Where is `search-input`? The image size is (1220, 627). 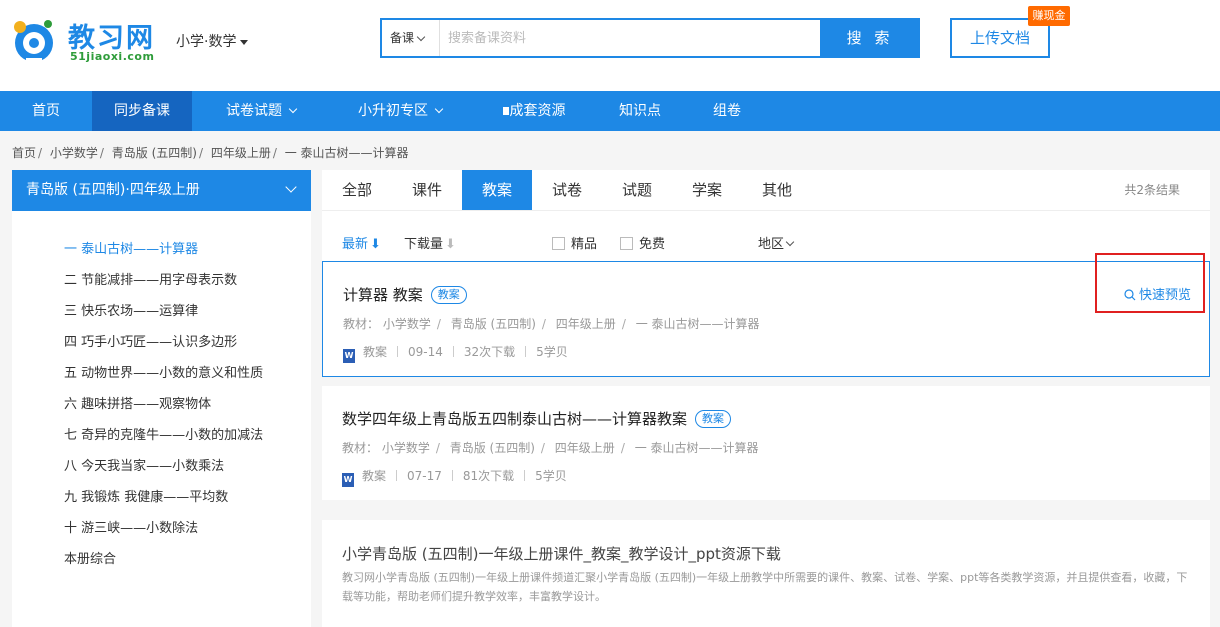
search-input is located at coordinates (633, 38).